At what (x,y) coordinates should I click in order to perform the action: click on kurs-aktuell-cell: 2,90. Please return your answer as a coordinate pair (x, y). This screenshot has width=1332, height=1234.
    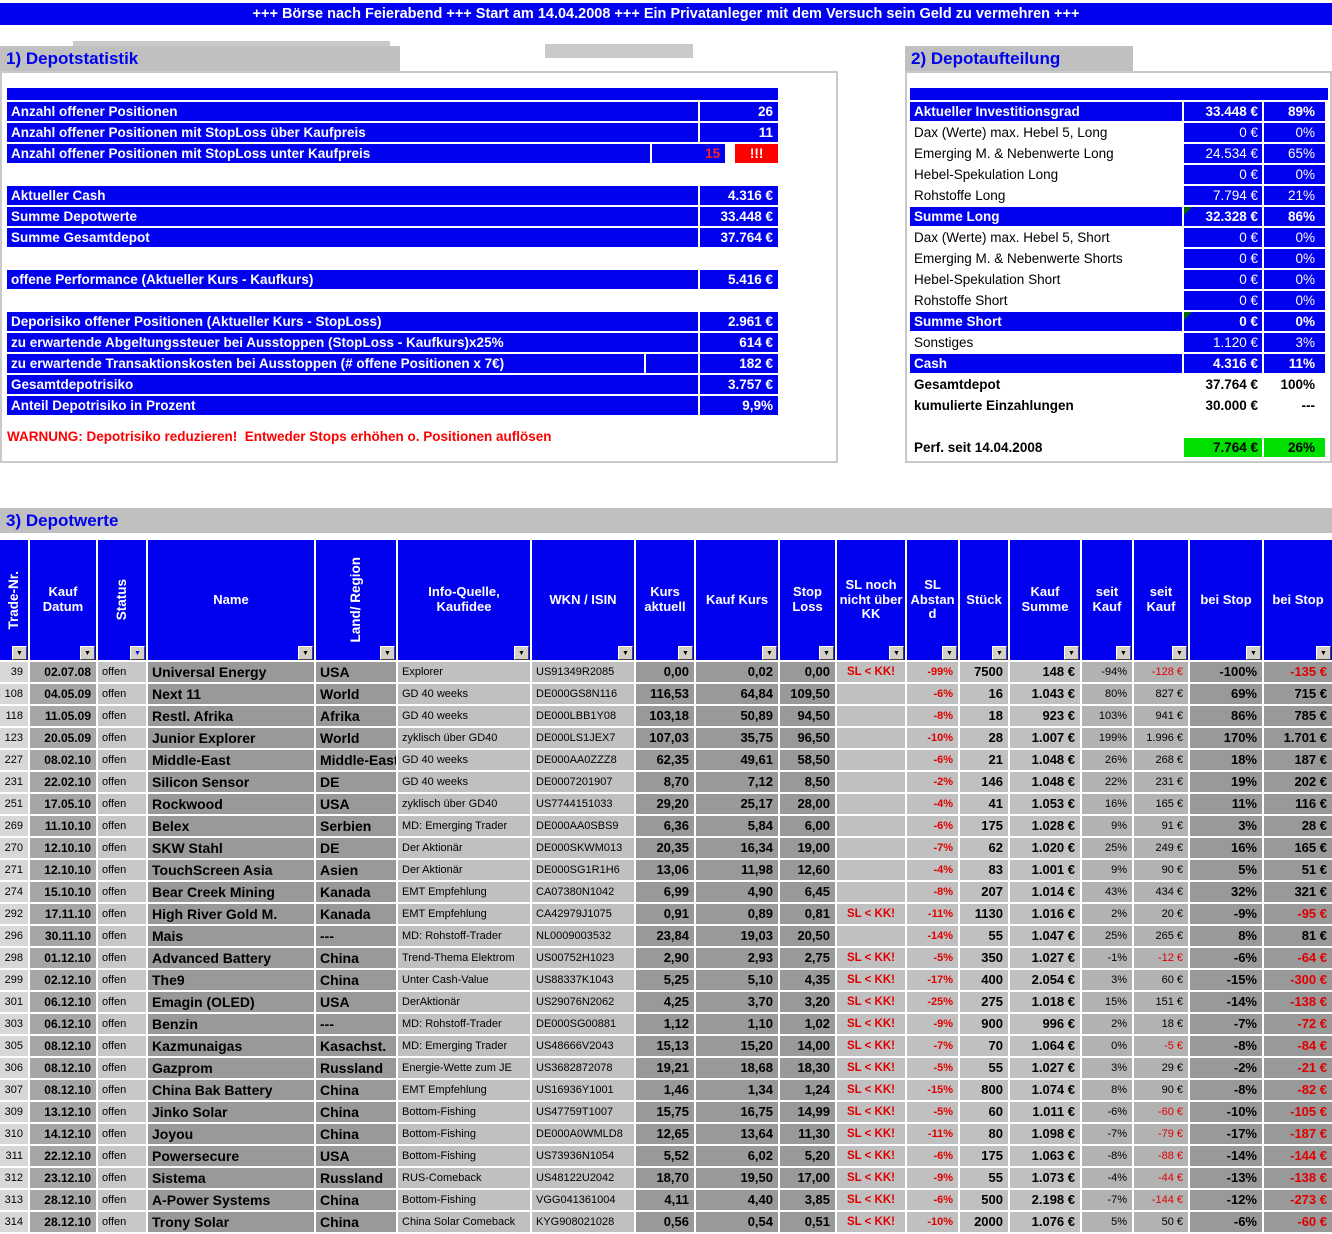
    Looking at the image, I should click on (665, 958).